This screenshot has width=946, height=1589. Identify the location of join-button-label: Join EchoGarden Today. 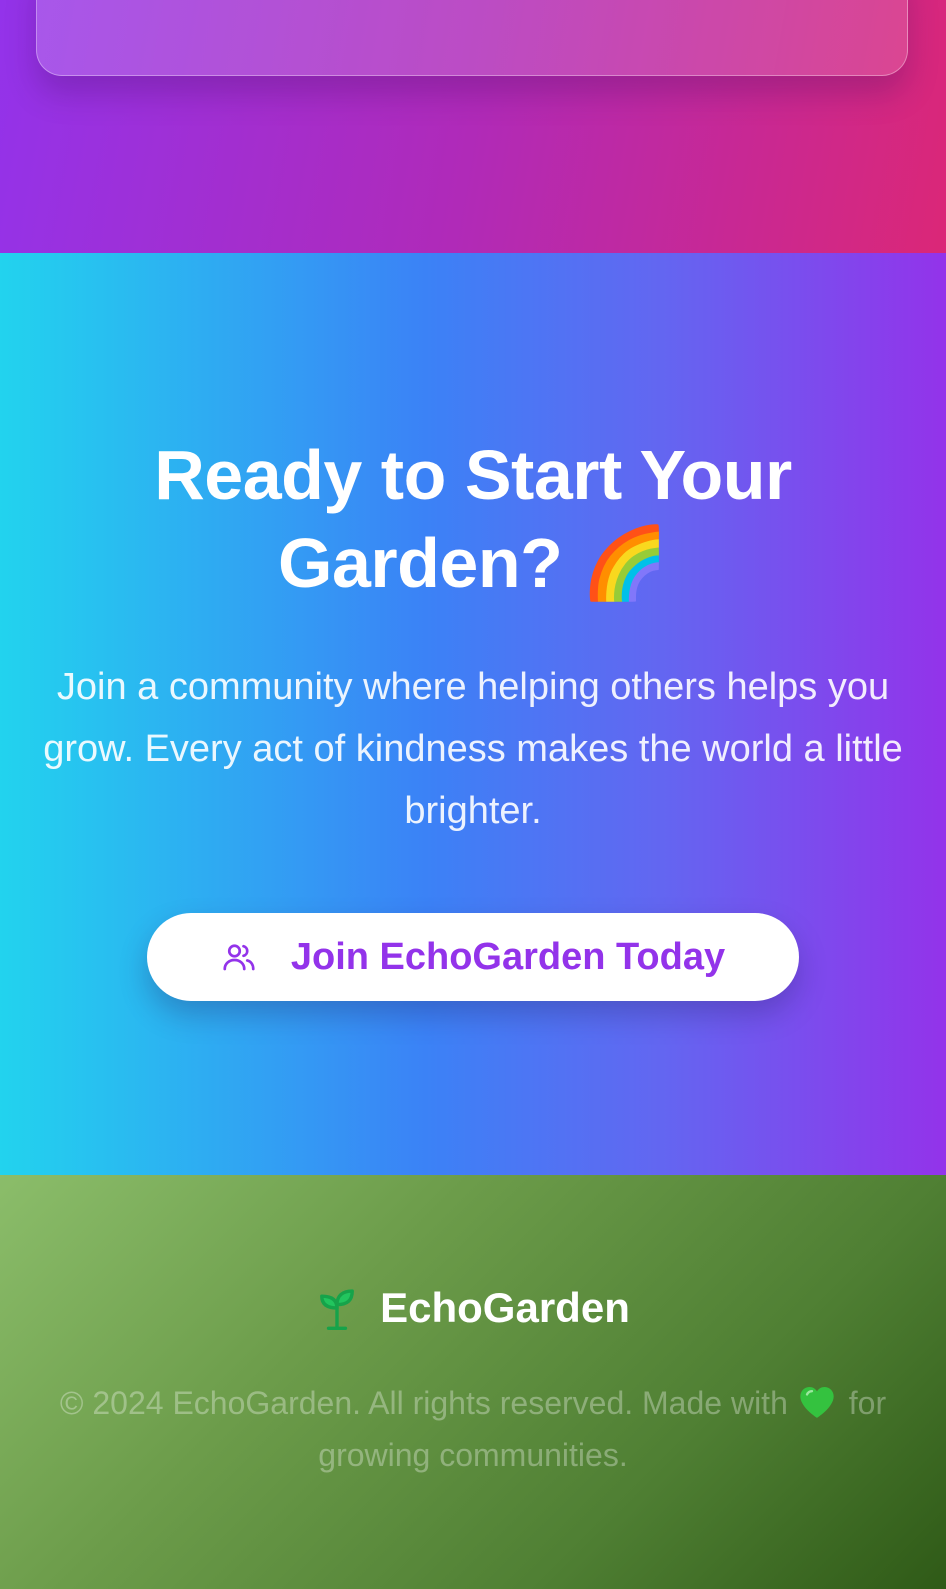
(508, 957).